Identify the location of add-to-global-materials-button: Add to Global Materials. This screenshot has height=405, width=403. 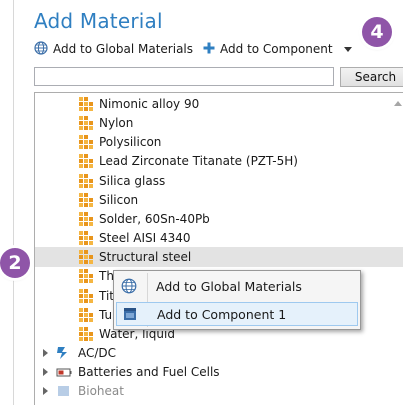
(114, 49).